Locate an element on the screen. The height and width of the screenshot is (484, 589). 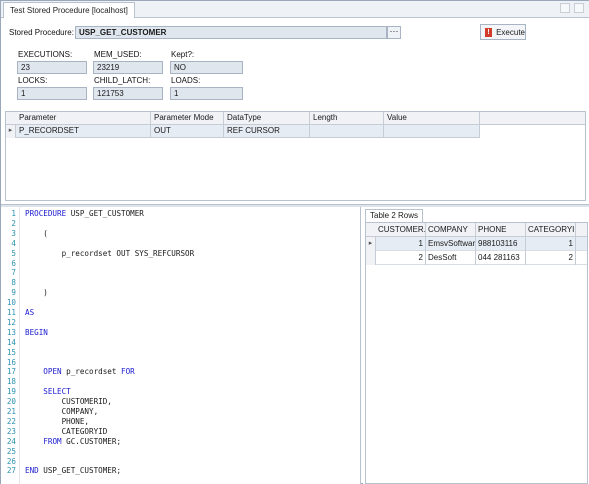
code-line: 23 CATEGORYID is located at coordinates (180, 432).